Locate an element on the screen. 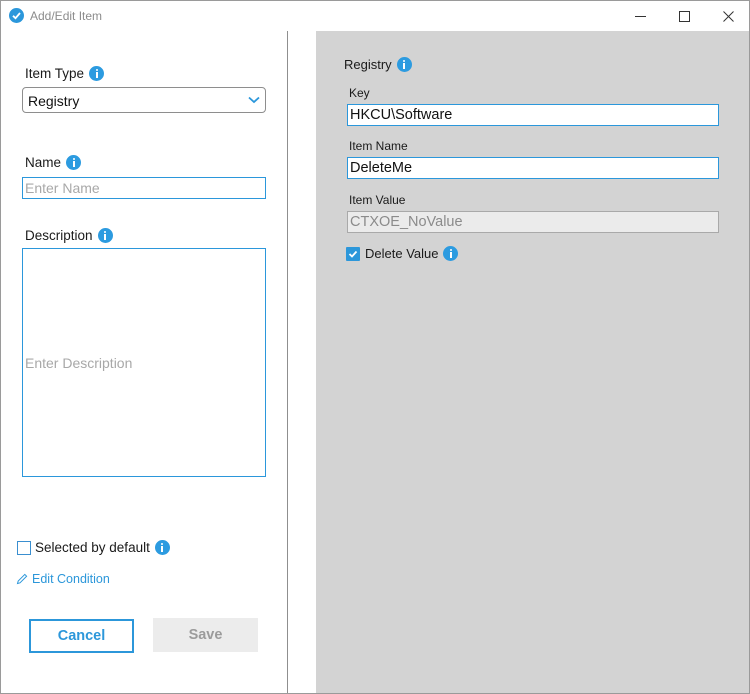 The image size is (750, 694). minimize-icon is located at coordinates (640, 16).